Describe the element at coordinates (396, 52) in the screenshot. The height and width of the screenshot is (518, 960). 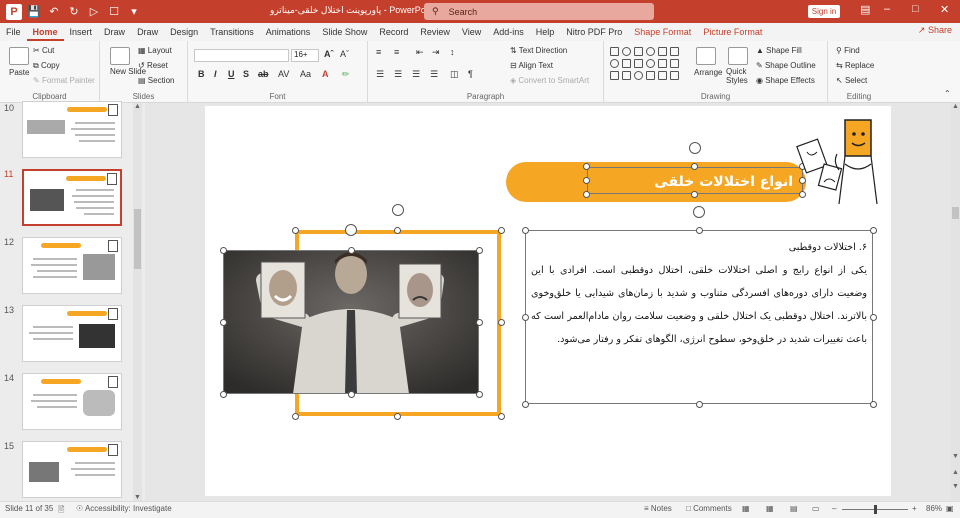
I see `numbering-icon: ≡` at that location.